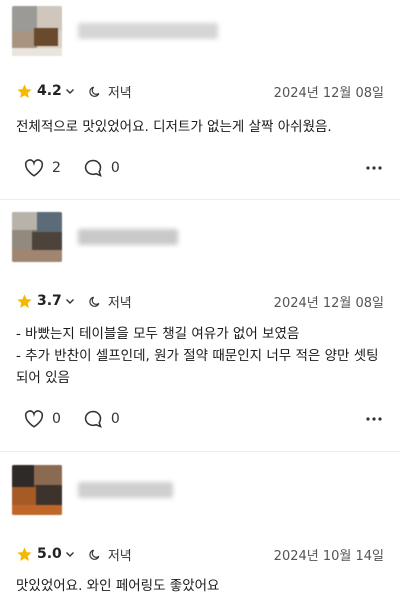 Image resolution: width=400 pixels, height=609 pixels. I want to click on review-text: 맛있었어요. 와인 페어링도 좋았어요, so click(118, 586).